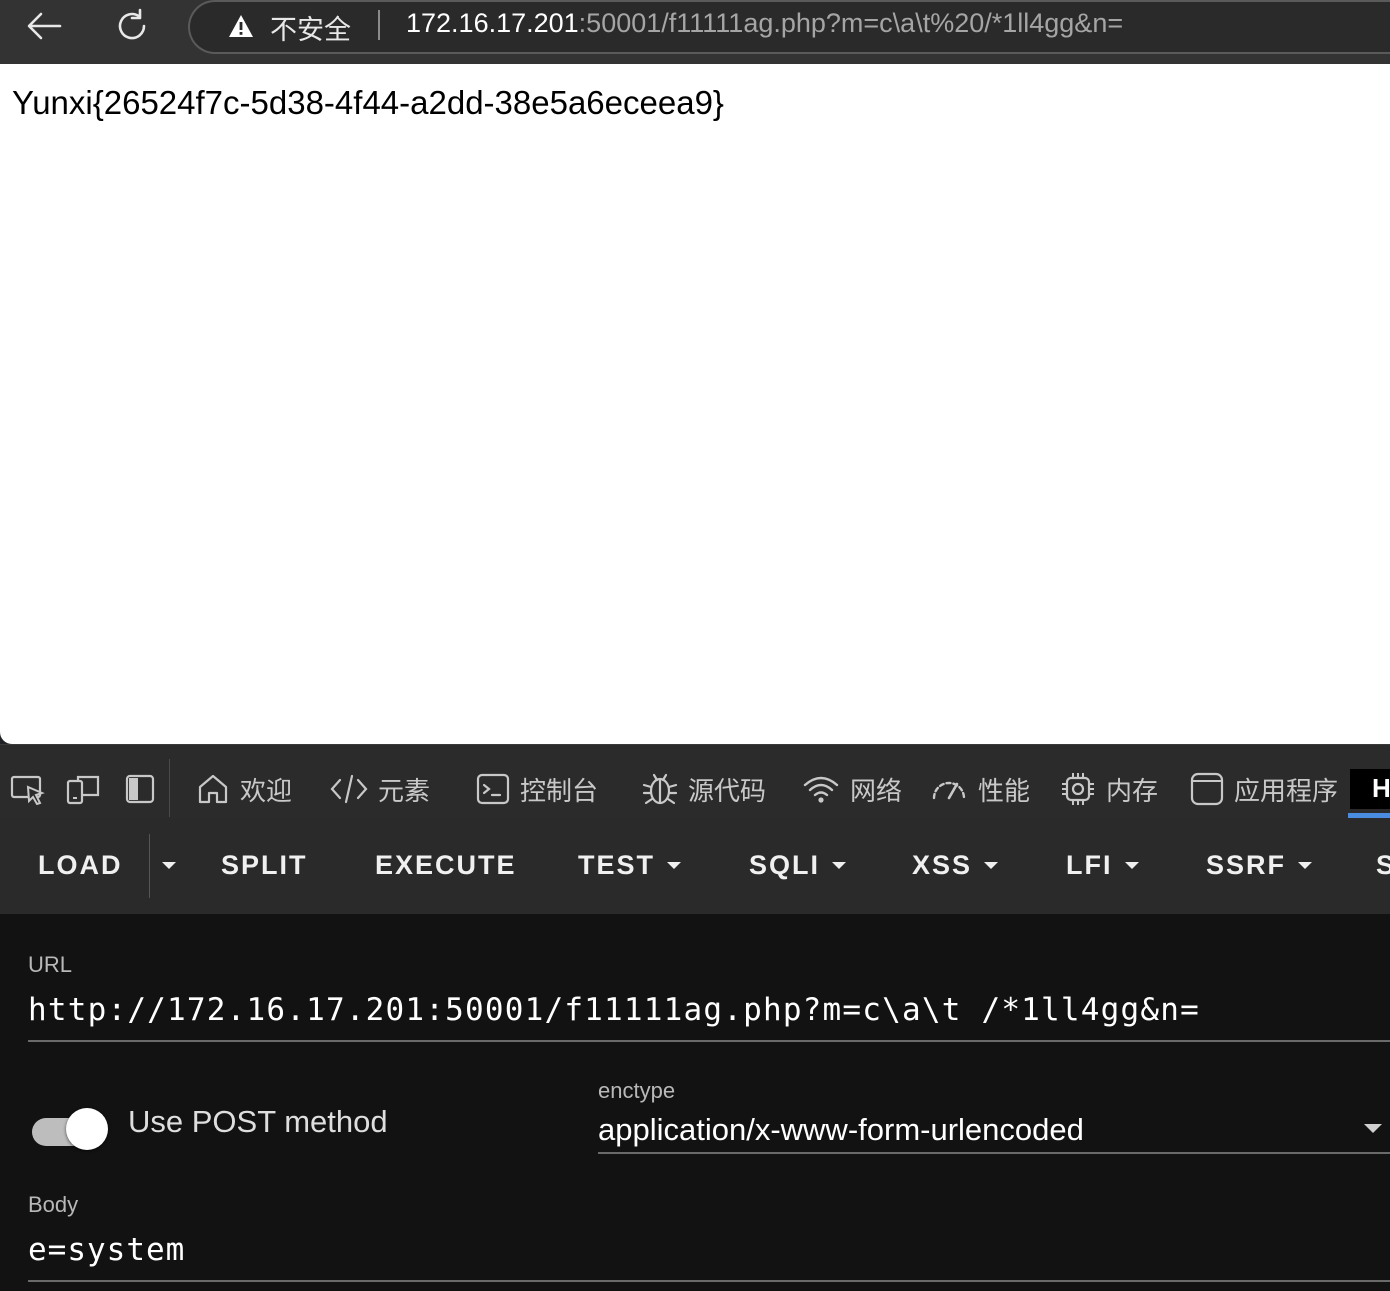 This screenshot has width=1390, height=1291. Describe the element at coordinates (493, 789) in the screenshot. I see `console-icon` at that location.